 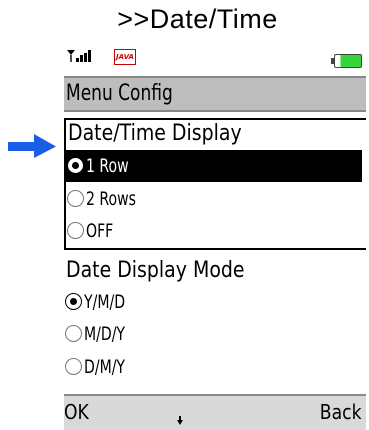 I want to click on option-m-d-y: M/D/Y, so click(x=209, y=334).